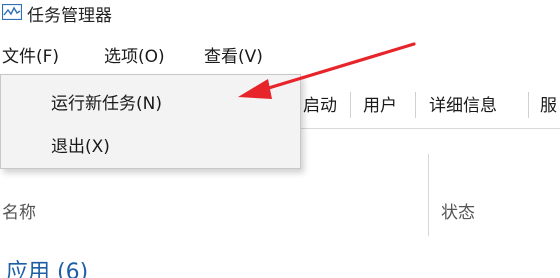 The height and width of the screenshot is (278, 560). What do you see at coordinates (106, 101) in the screenshot?
I see `menu-item-run-new-task: 运行新任务(N)` at bounding box center [106, 101].